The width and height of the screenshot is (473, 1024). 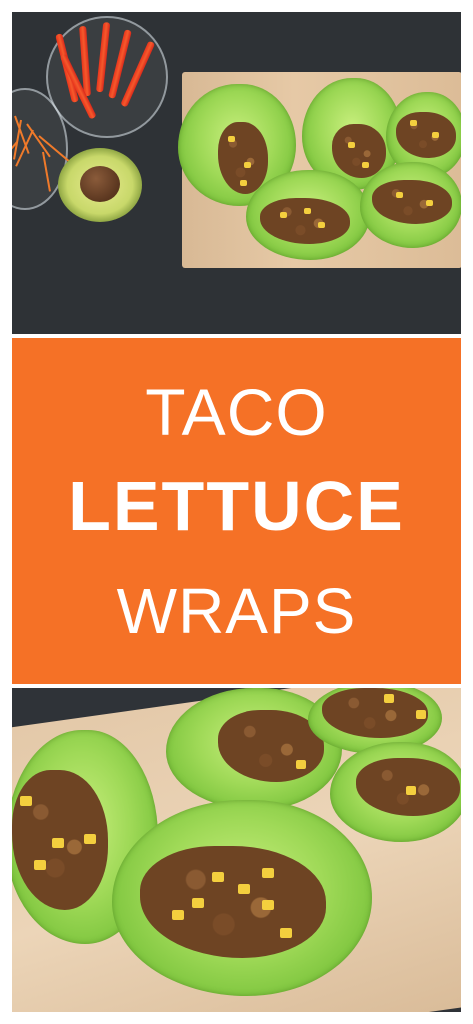 I want to click on avocado-pit, so click(x=100, y=184).